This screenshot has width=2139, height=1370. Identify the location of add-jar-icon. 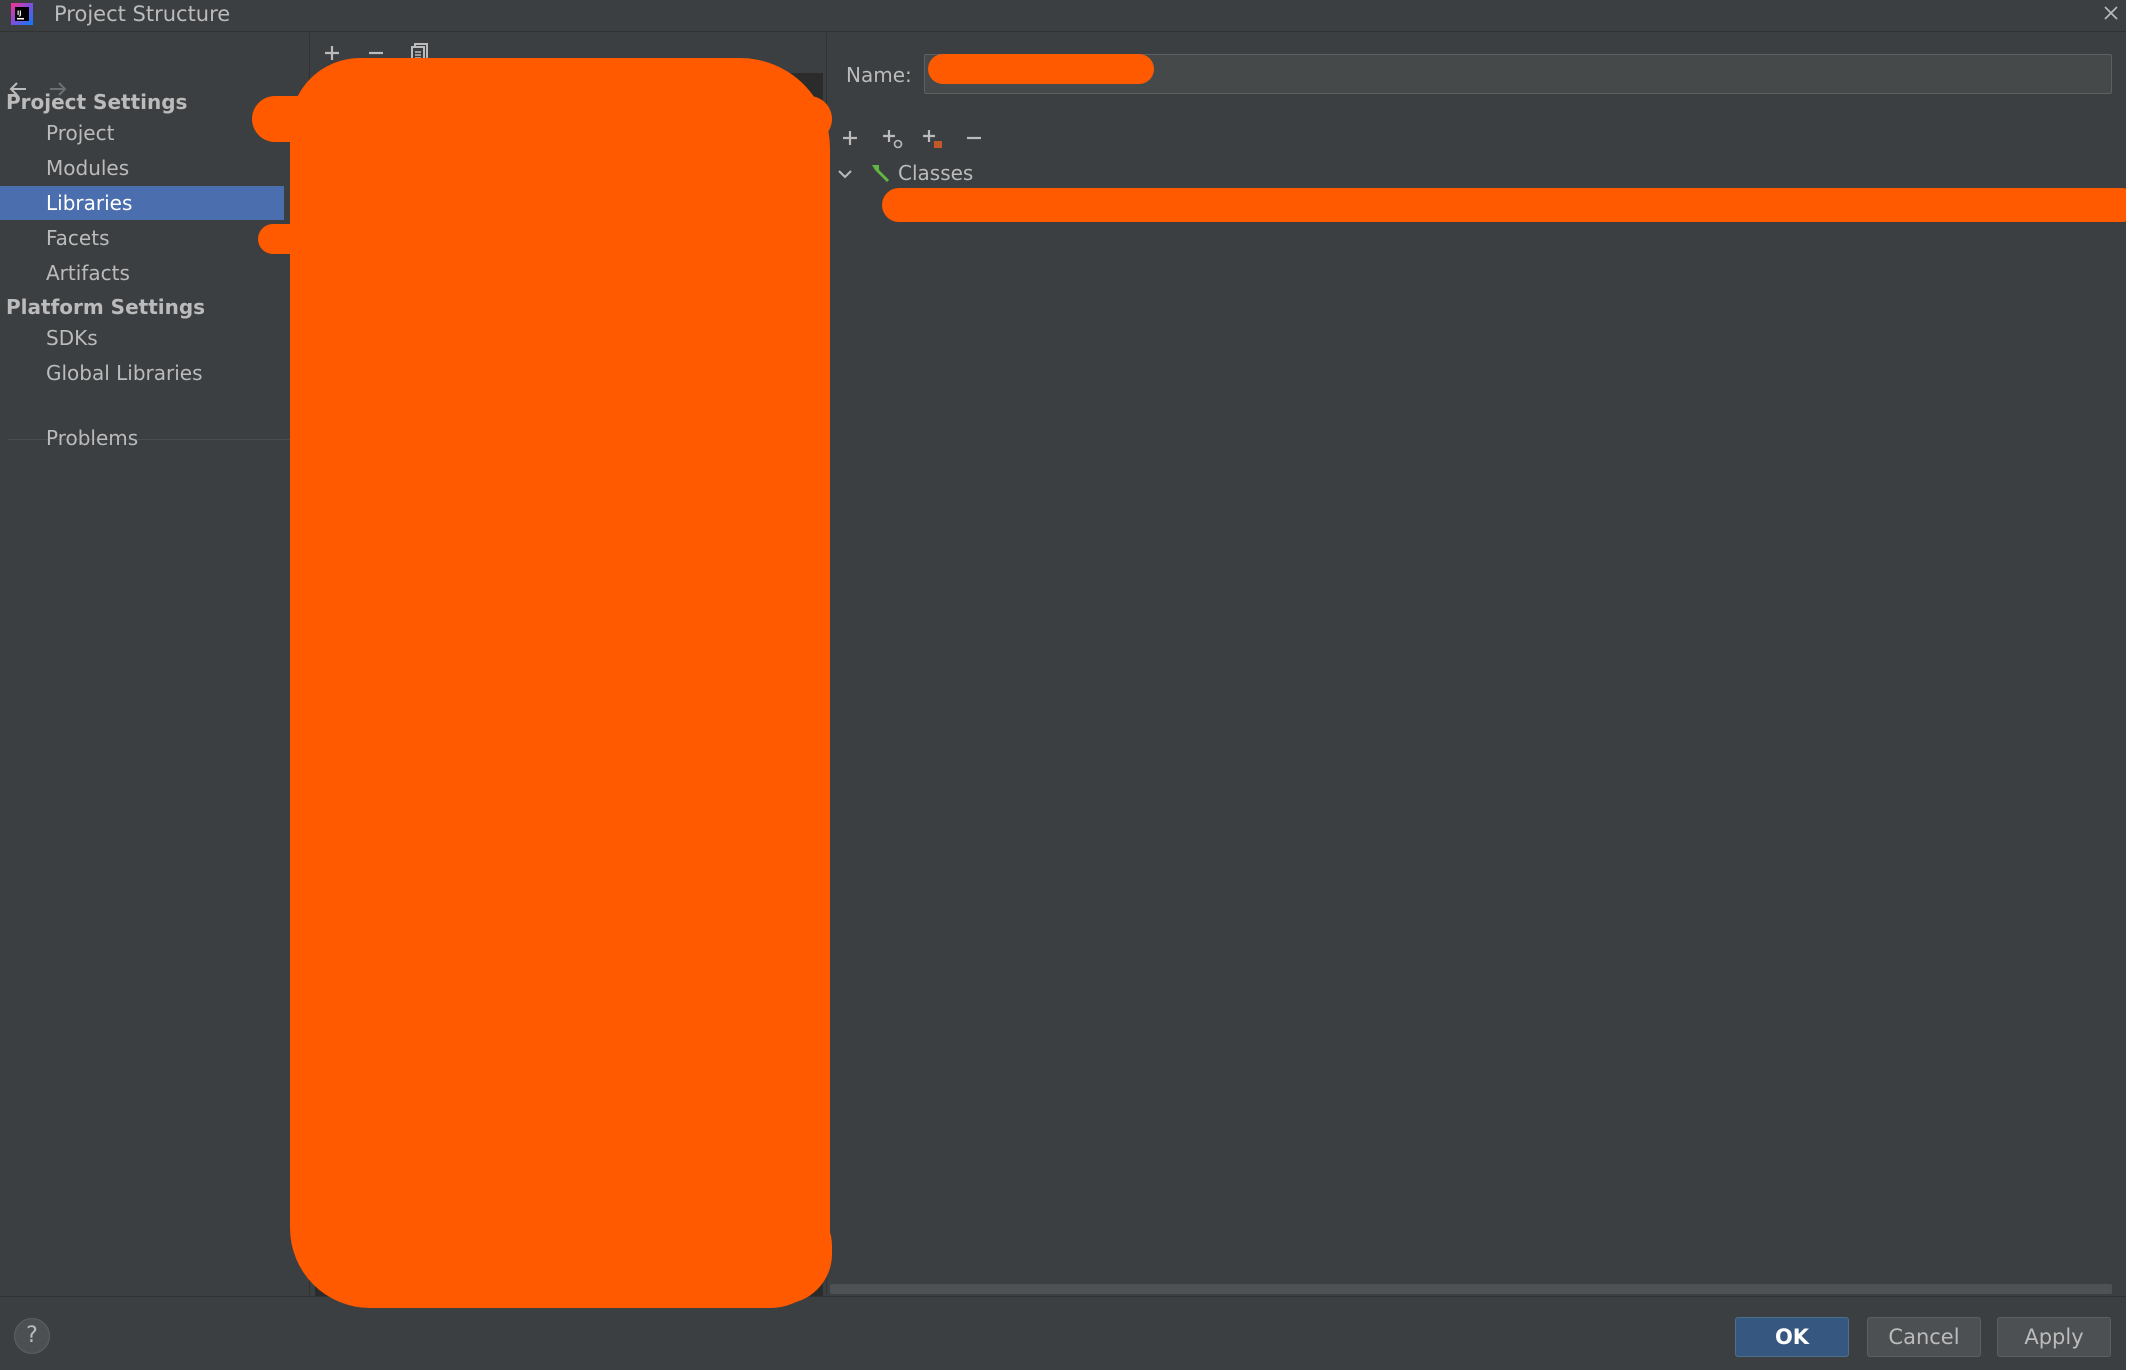
(932, 138).